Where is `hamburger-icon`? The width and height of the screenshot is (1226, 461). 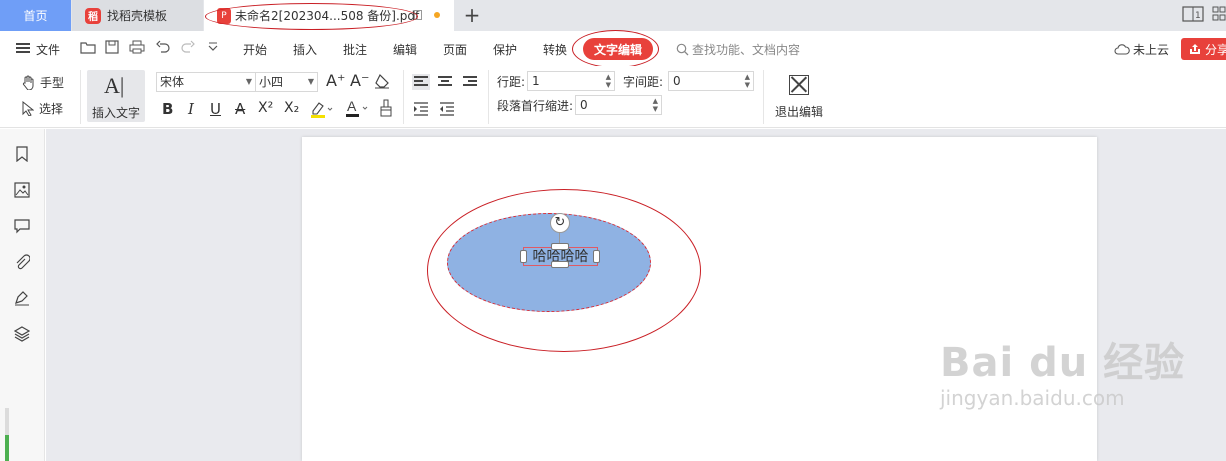
hamburger-icon is located at coordinates (23, 48).